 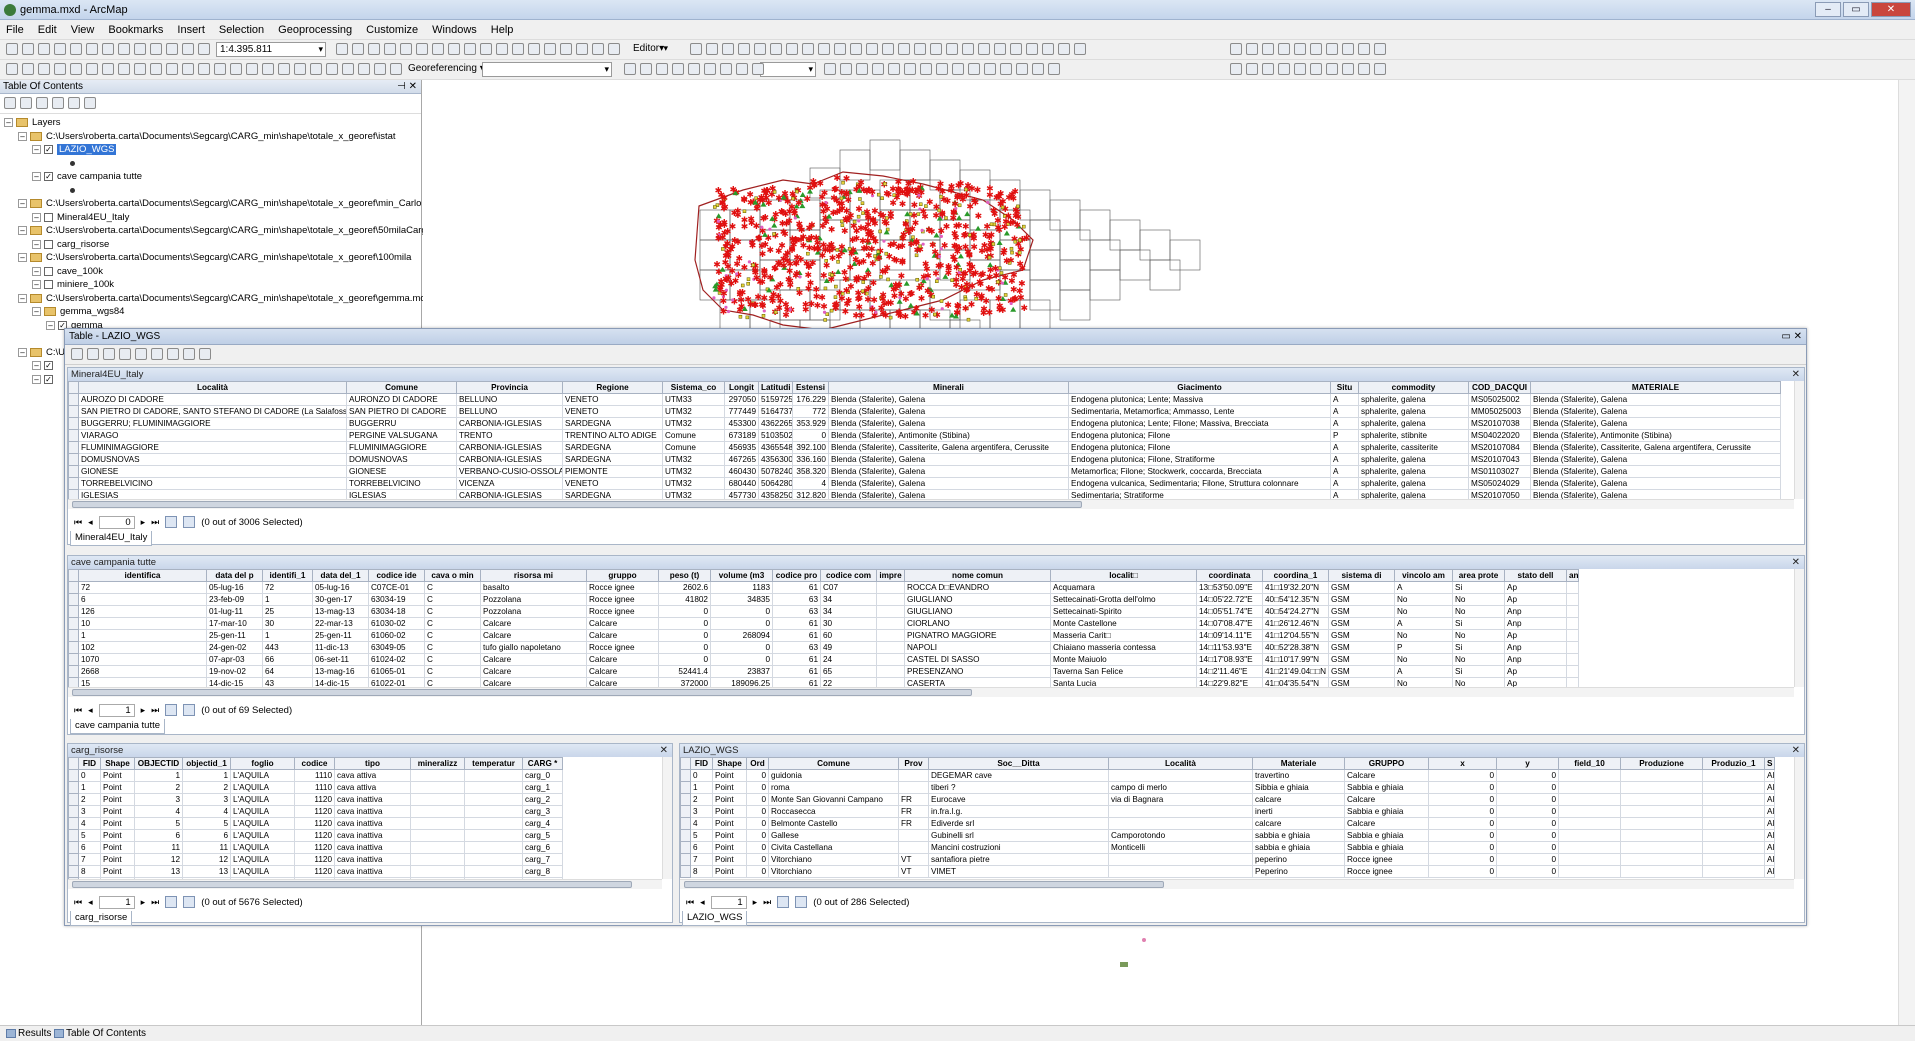 What do you see at coordinates (210, 285) in the screenshot?
I see `toc-row: – miniere_100k` at bounding box center [210, 285].